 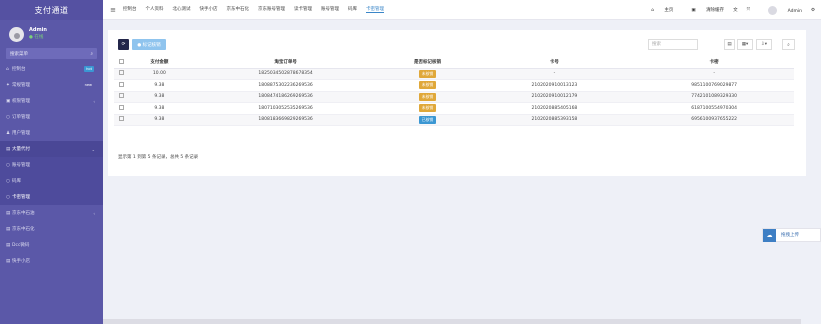 What do you see at coordinates (159, 63) in the screenshot?
I see `column-header: 支付金额` at bounding box center [159, 63].